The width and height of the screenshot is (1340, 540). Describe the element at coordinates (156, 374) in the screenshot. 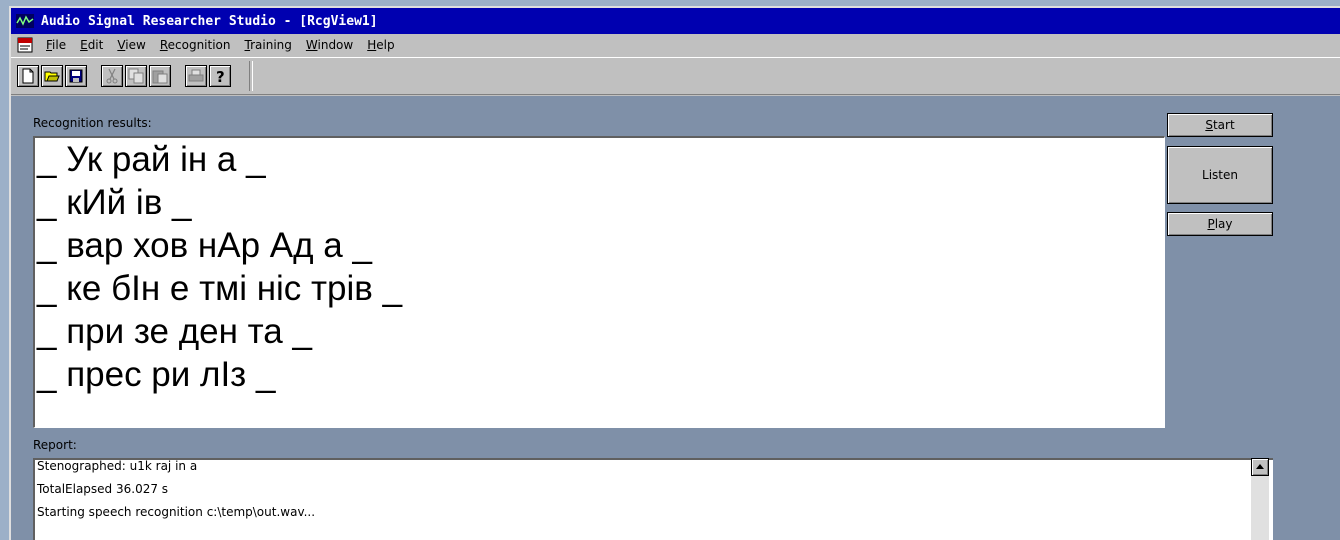

I see `result-line: _ прес ри лІз _` at that location.